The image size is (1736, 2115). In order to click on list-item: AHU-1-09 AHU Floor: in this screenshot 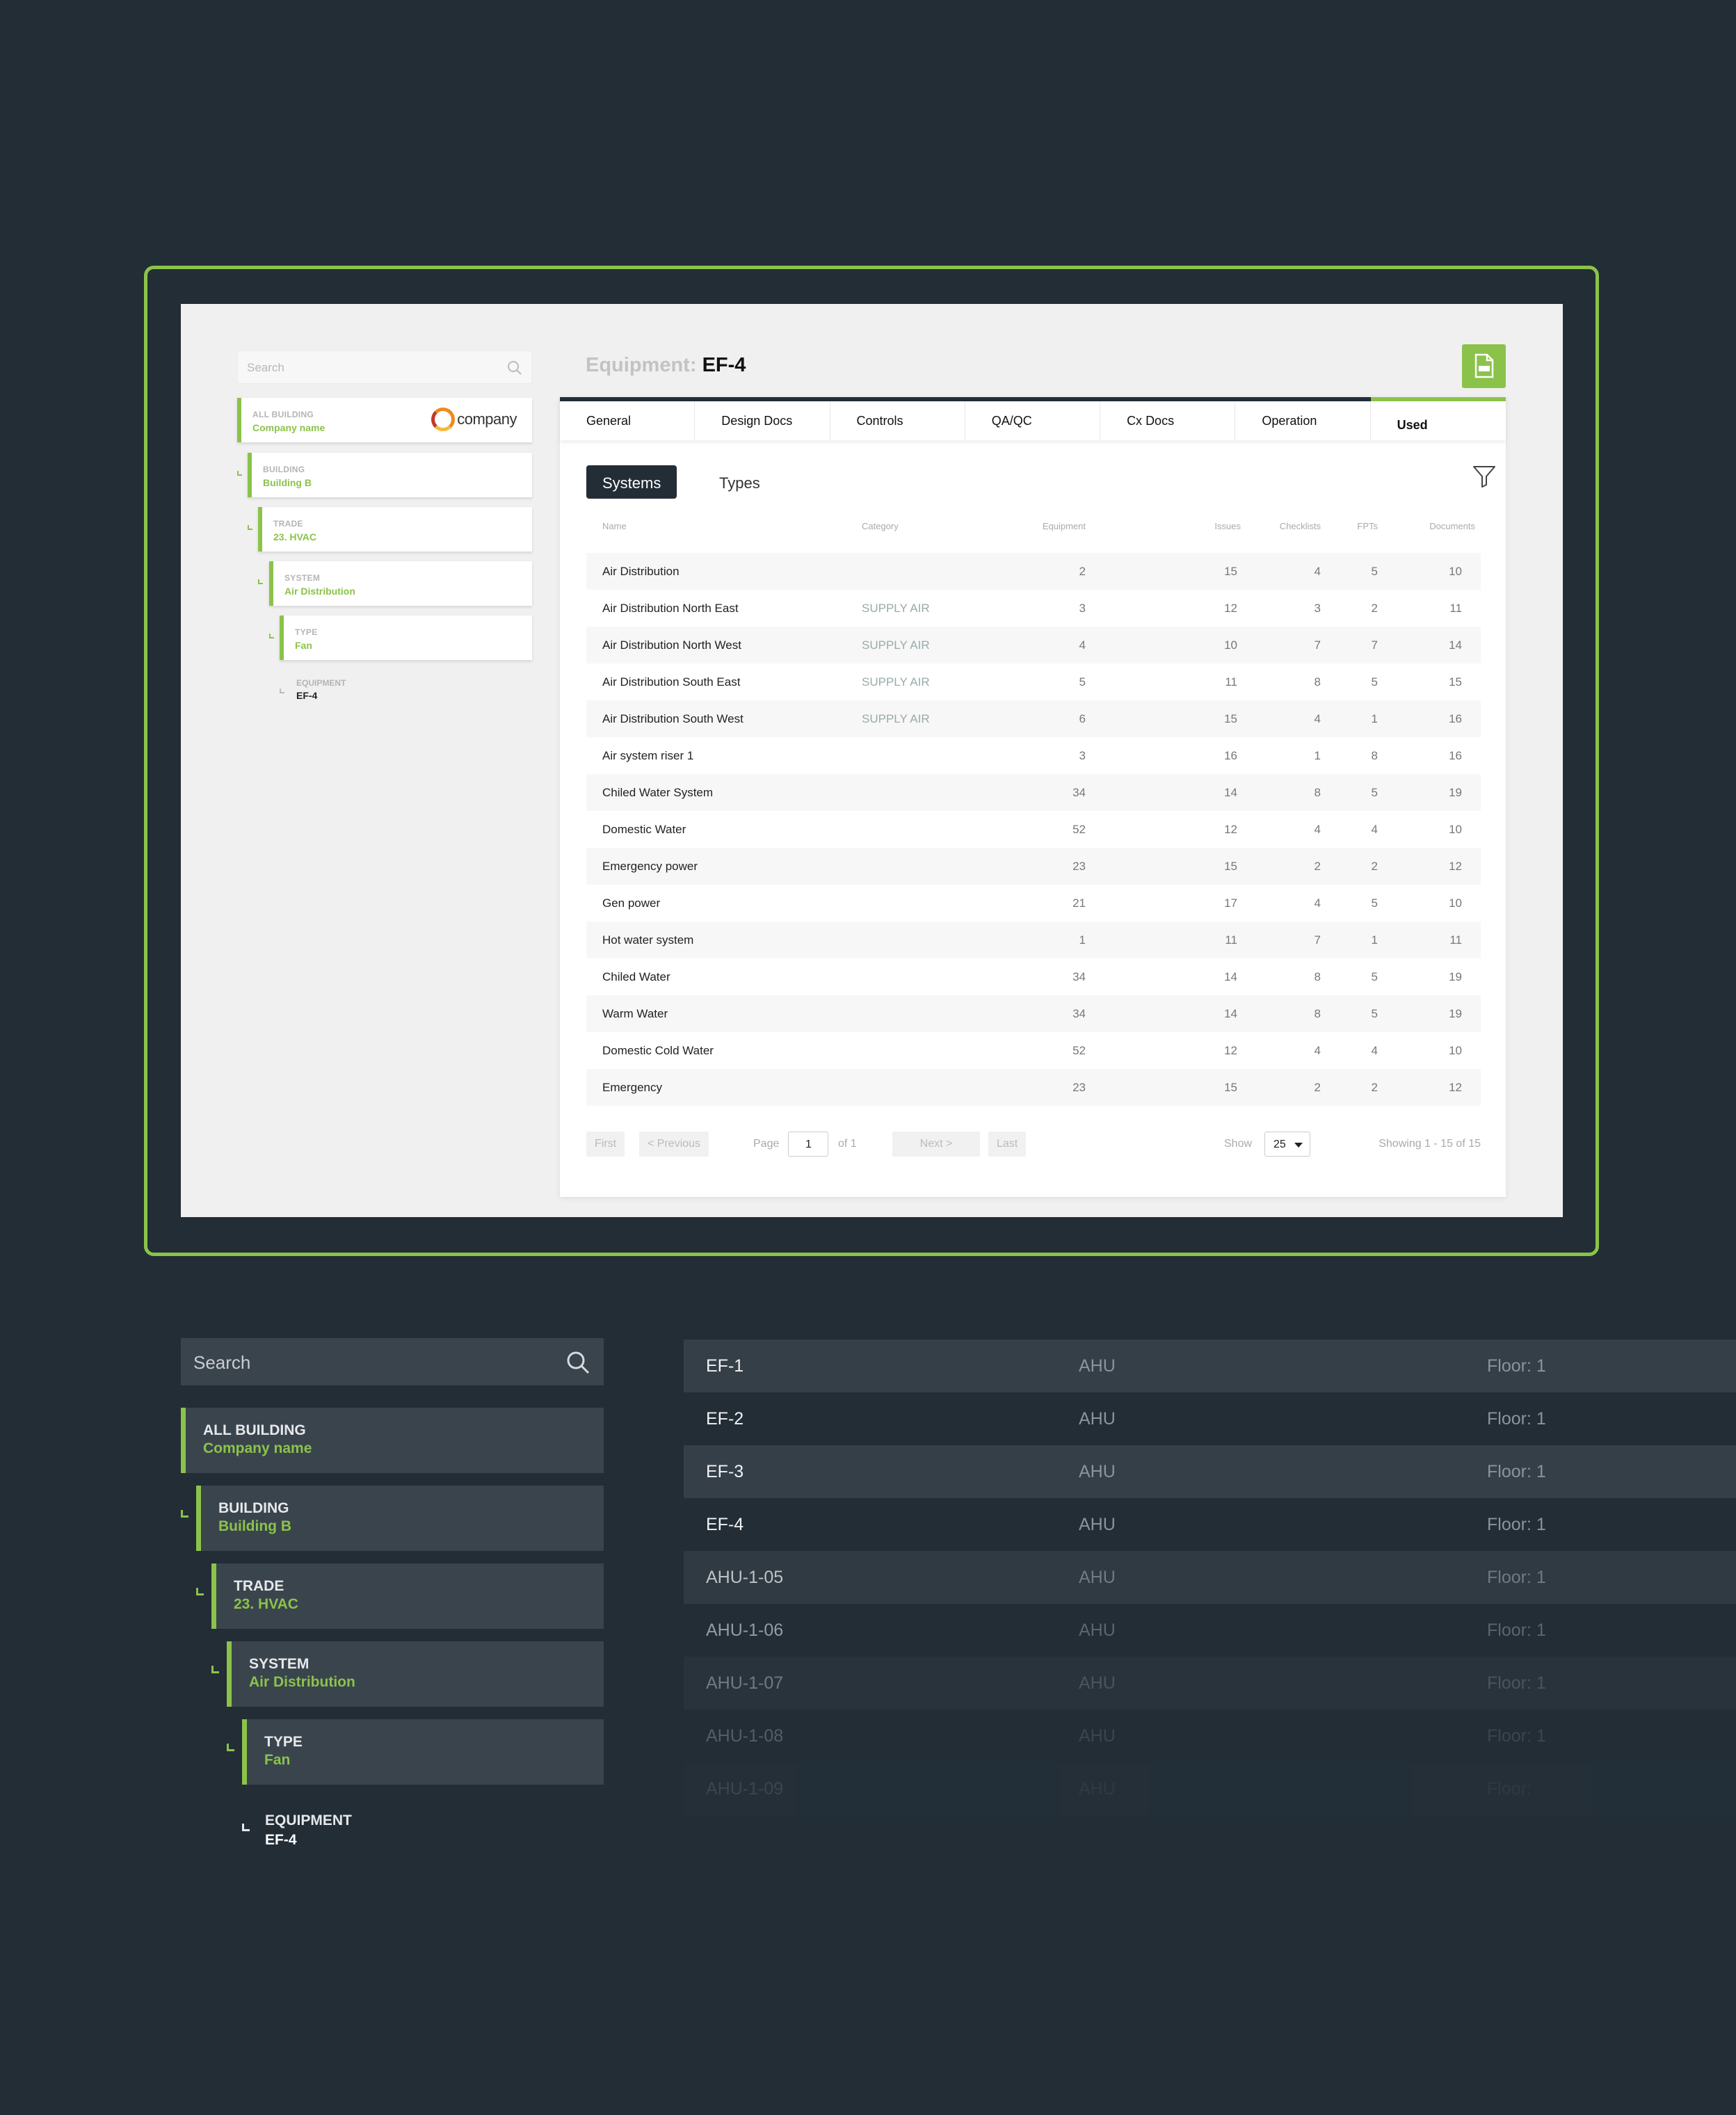, I will do `click(1210, 1788)`.